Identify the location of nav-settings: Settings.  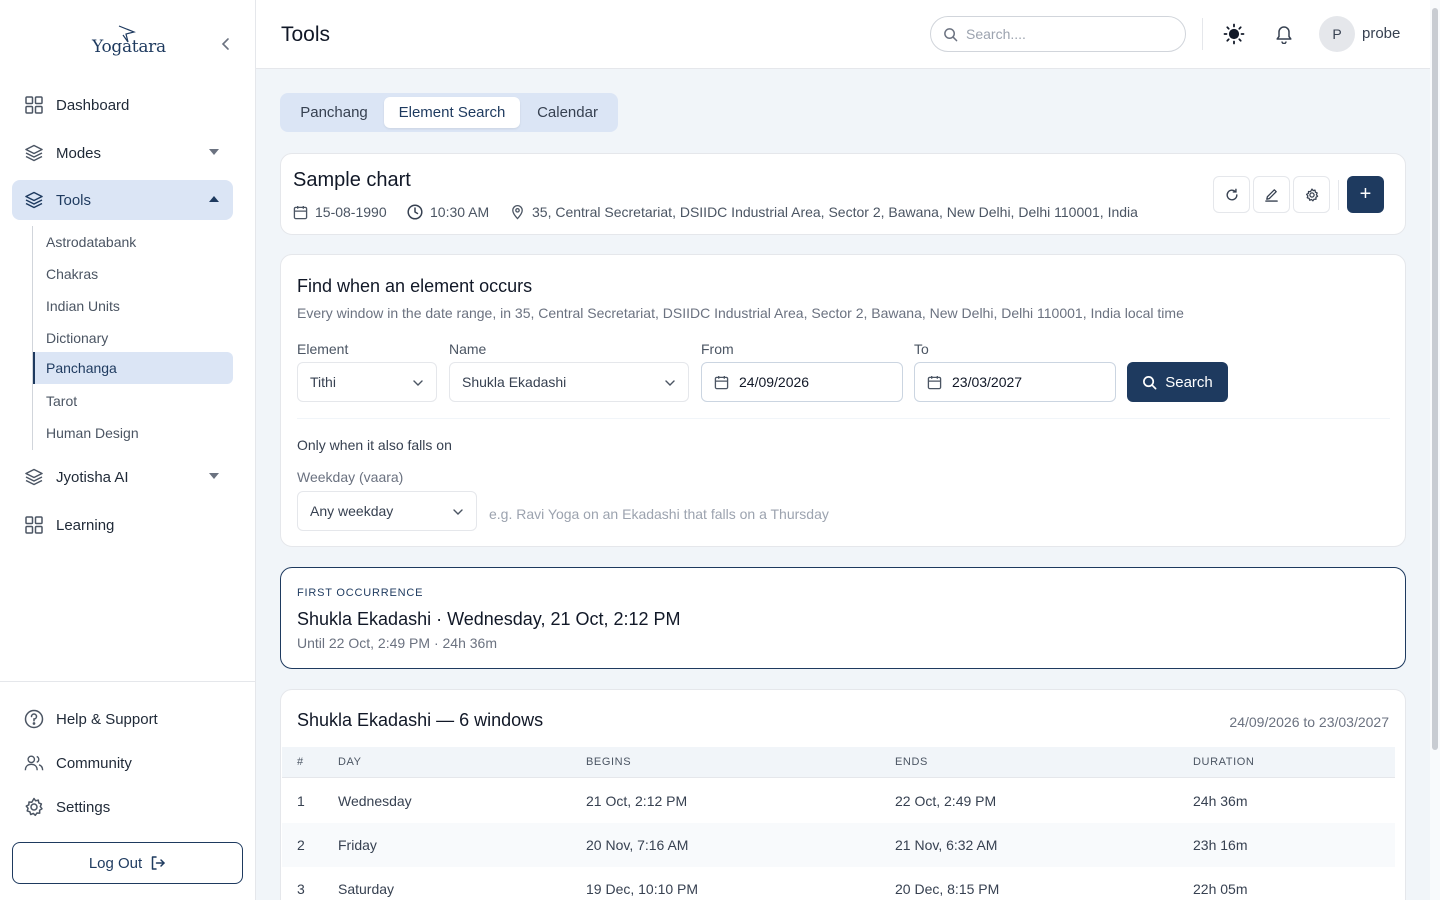
(122, 807).